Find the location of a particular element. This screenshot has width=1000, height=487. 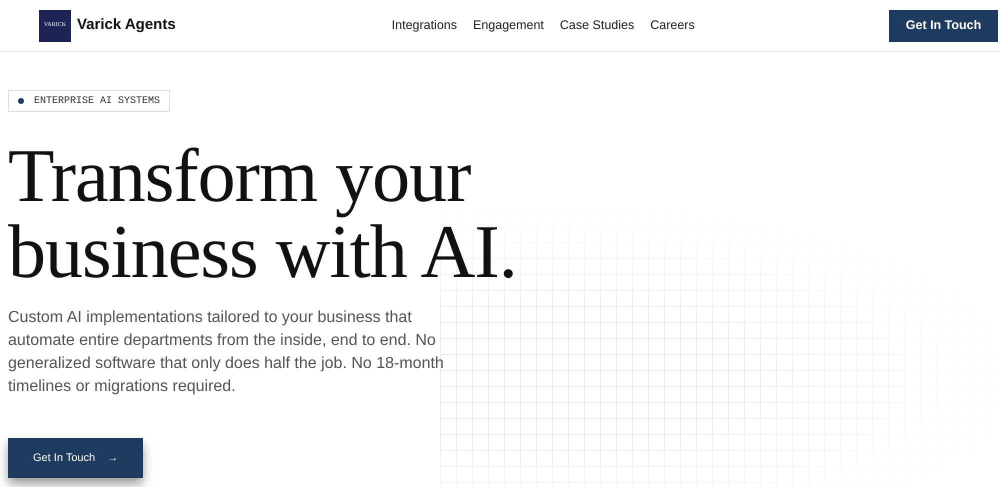

get-in-touch-button: Get In Touch → is located at coordinates (76, 458).